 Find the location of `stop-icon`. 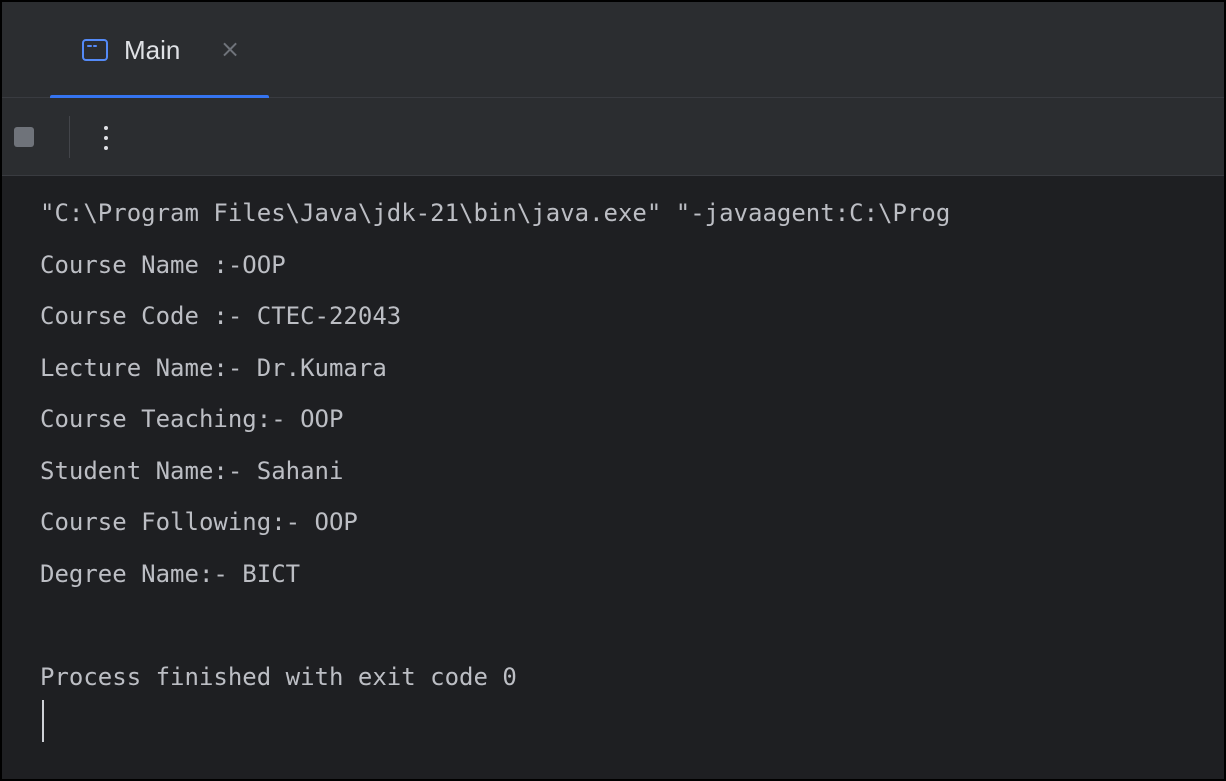

stop-icon is located at coordinates (24, 137).